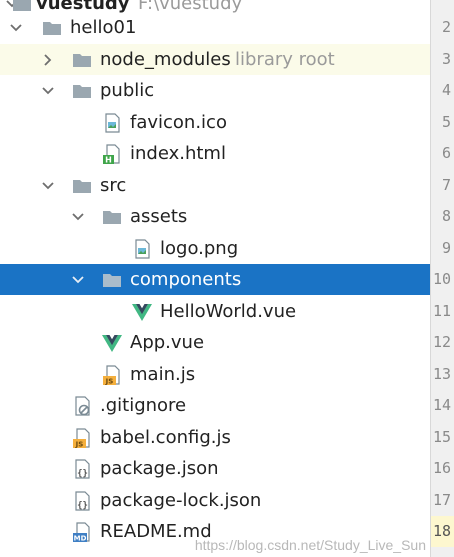  What do you see at coordinates (446, 216) in the screenshot?
I see `line-number: 8` at bounding box center [446, 216].